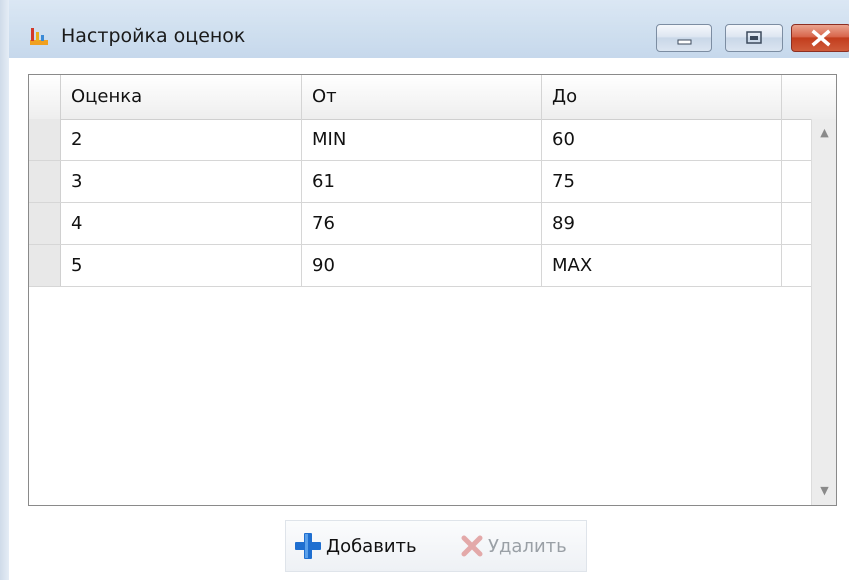 The height and width of the screenshot is (580, 849). What do you see at coordinates (436, 546) in the screenshot?
I see `action-toolbar: Добавить Удалить` at bounding box center [436, 546].